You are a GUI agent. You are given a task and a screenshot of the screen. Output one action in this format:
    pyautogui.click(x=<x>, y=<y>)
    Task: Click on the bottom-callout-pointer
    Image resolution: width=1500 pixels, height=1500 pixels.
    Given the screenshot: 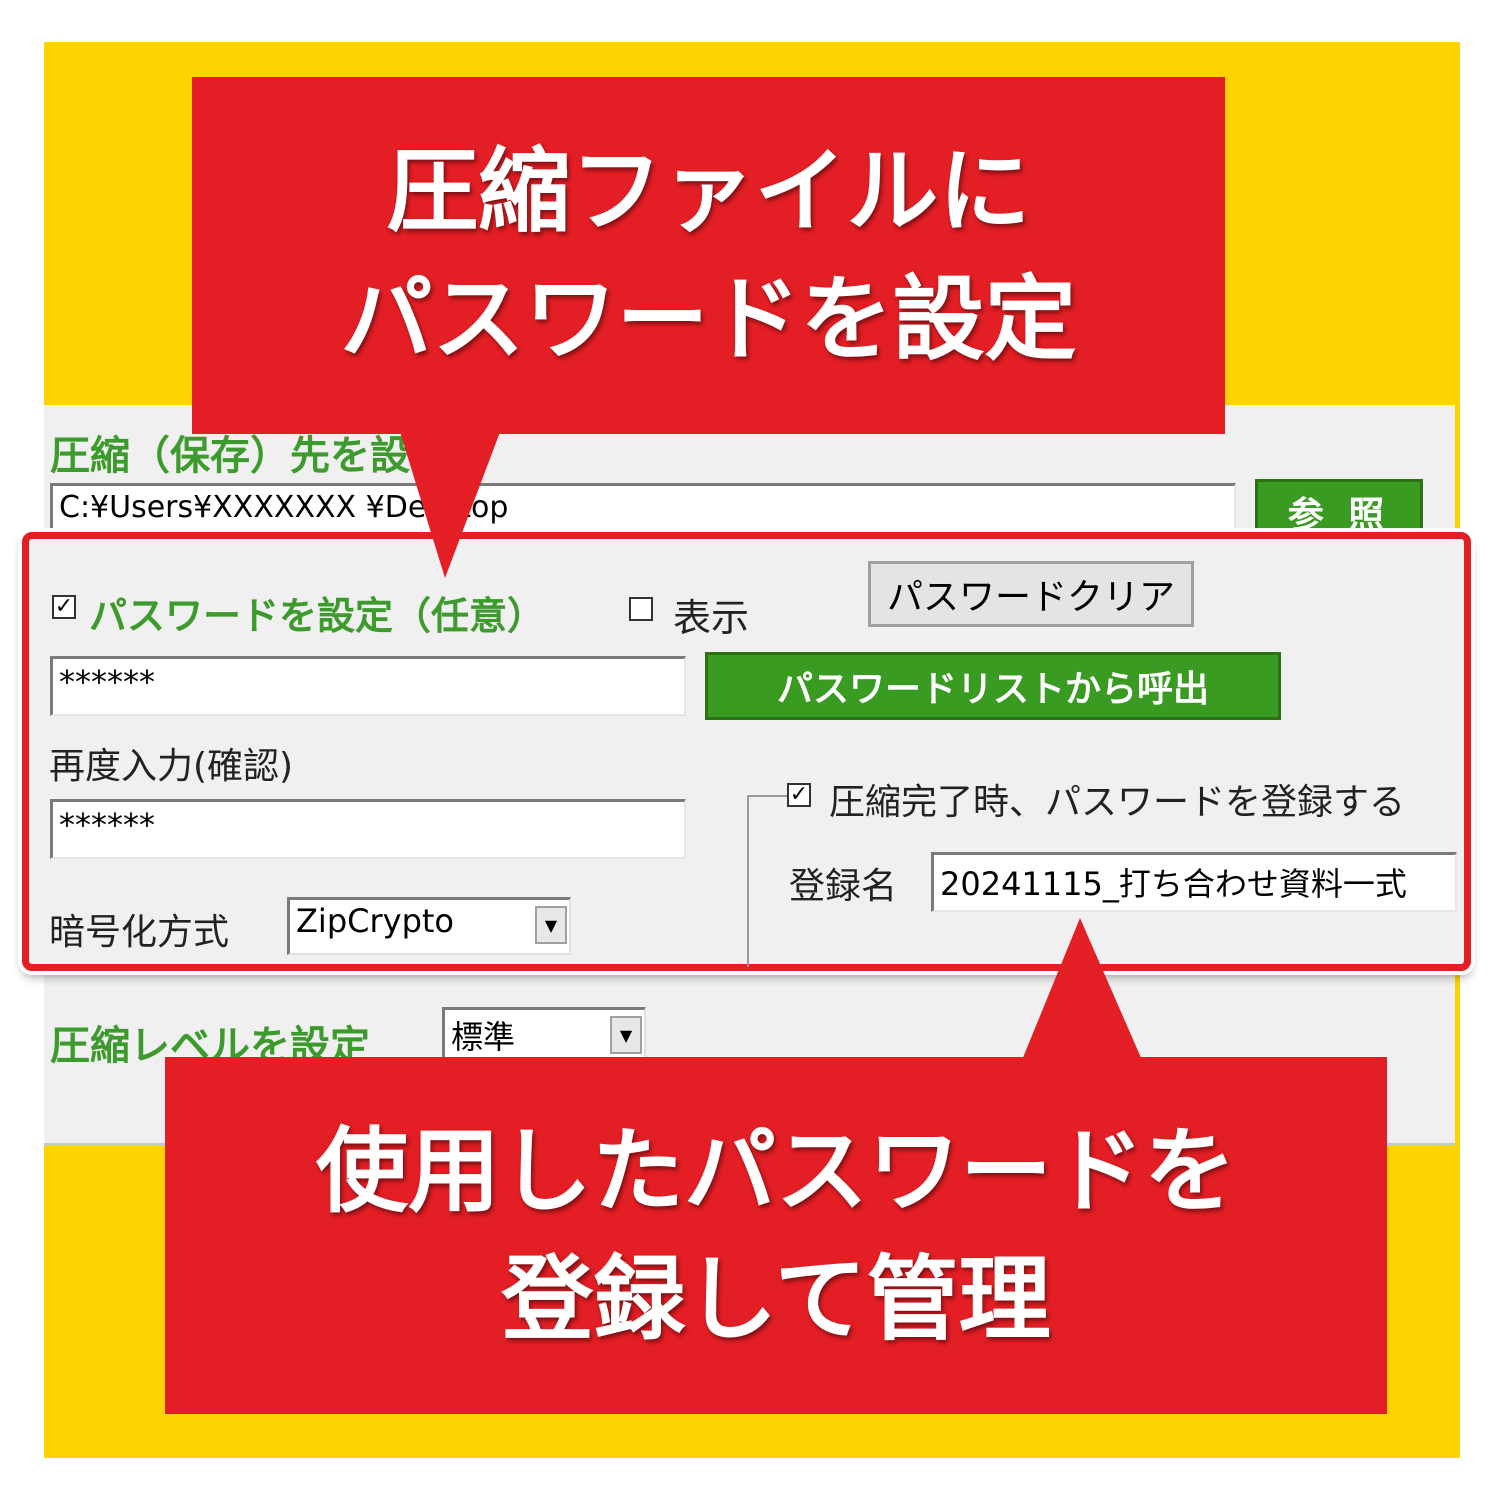 What is the action you would take?
    pyautogui.click(x=1082, y=989)
    